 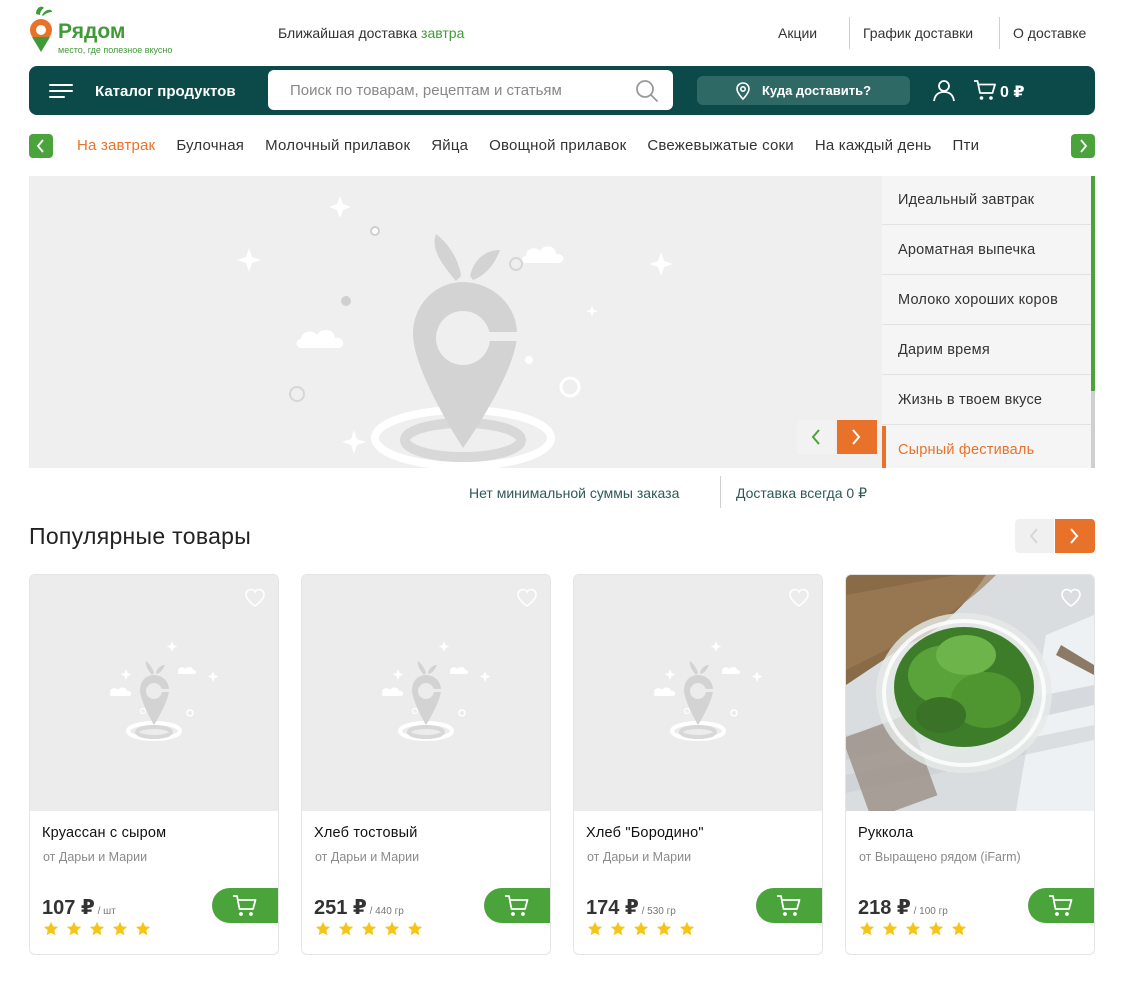 I want to click on product-name: Хлеб тостовый, so click(x=366, y=833).